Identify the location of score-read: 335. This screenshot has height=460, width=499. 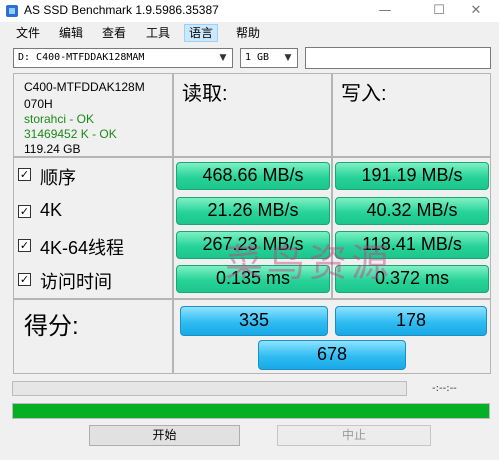
(254, 321).